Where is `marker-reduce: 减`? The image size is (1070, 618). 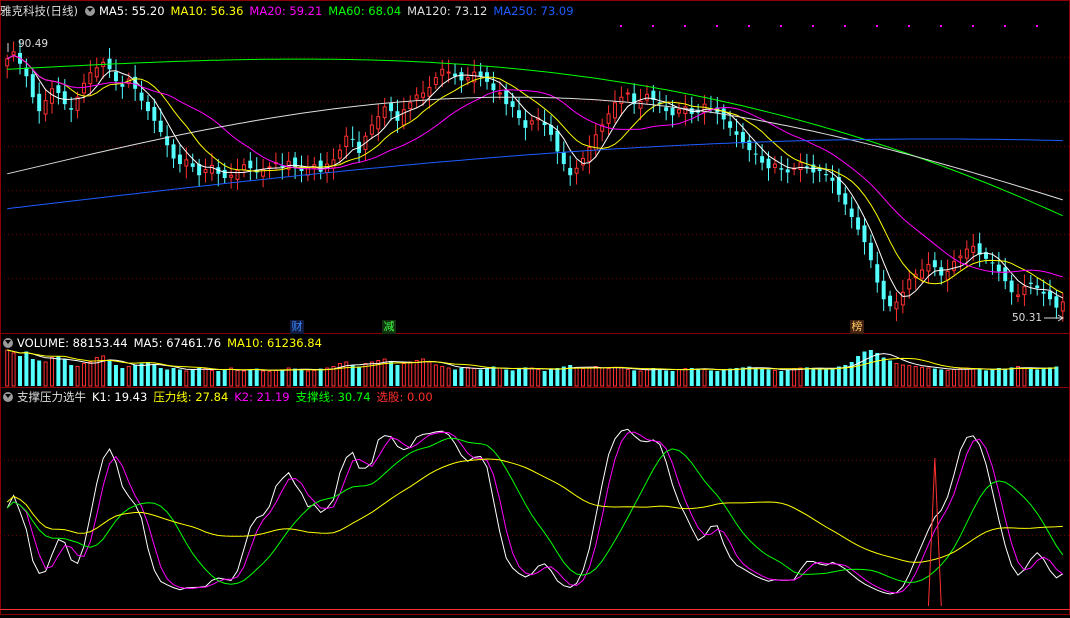
marker-reduce: 减 is located at coordinates (389, 327).